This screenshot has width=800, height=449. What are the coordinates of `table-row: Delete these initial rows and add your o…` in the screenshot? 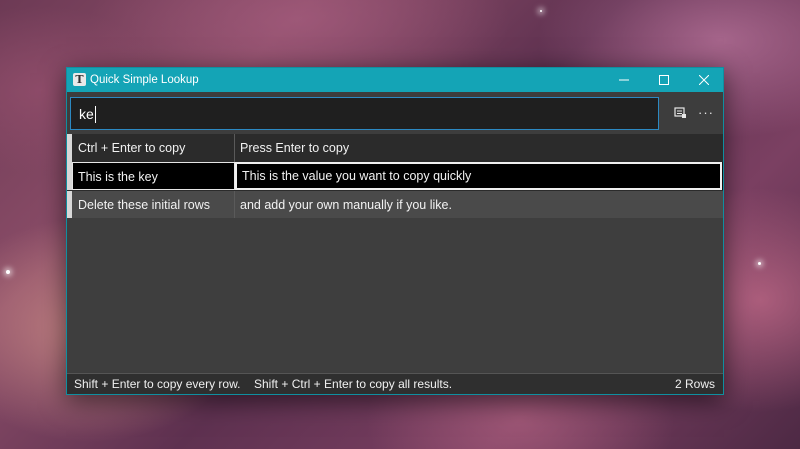 It's located at (395, 204).